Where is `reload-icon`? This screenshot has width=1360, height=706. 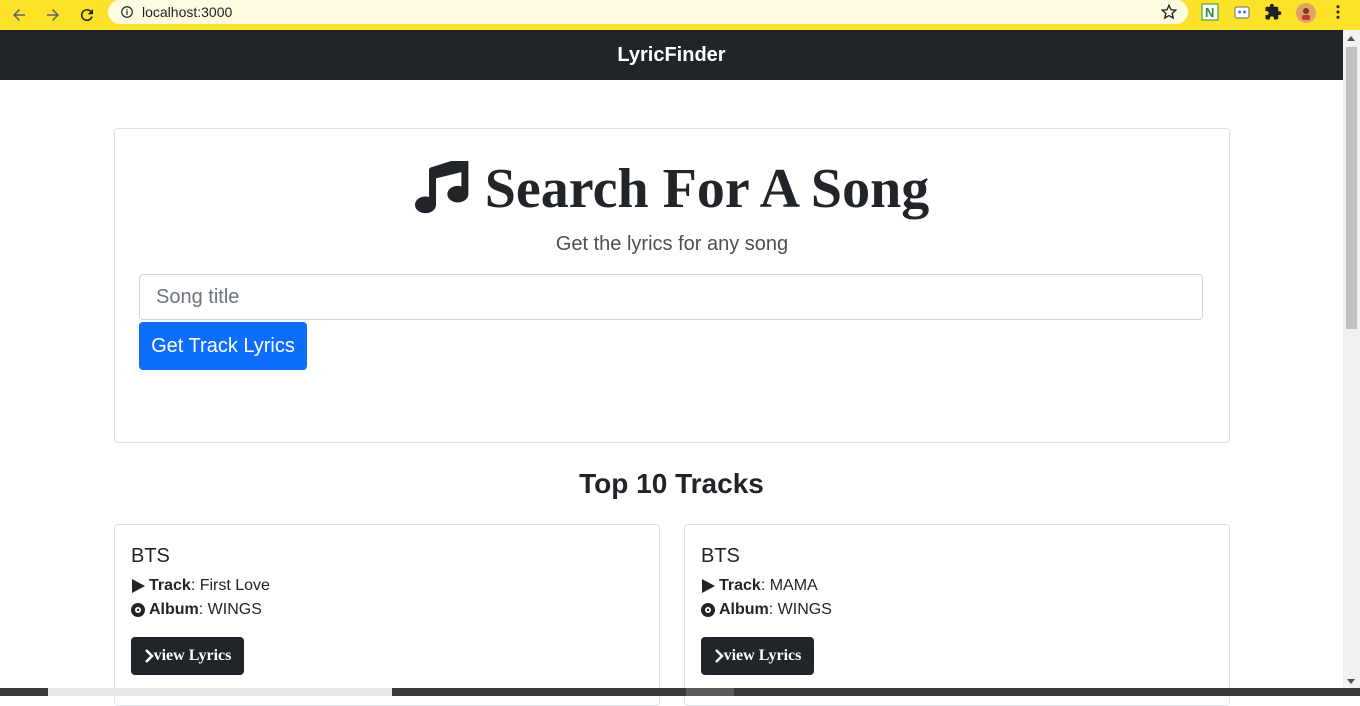 reload-icon is located at coordinates (86, 15).